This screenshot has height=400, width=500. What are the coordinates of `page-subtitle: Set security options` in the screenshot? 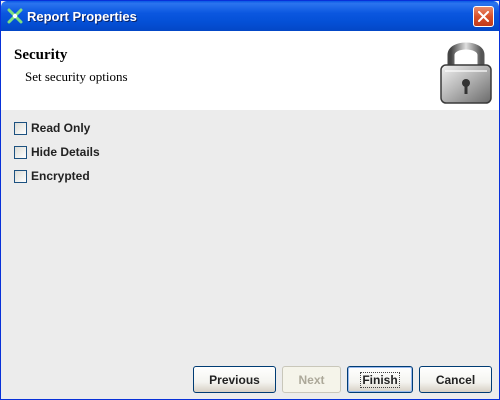 It's located at (76, 76).